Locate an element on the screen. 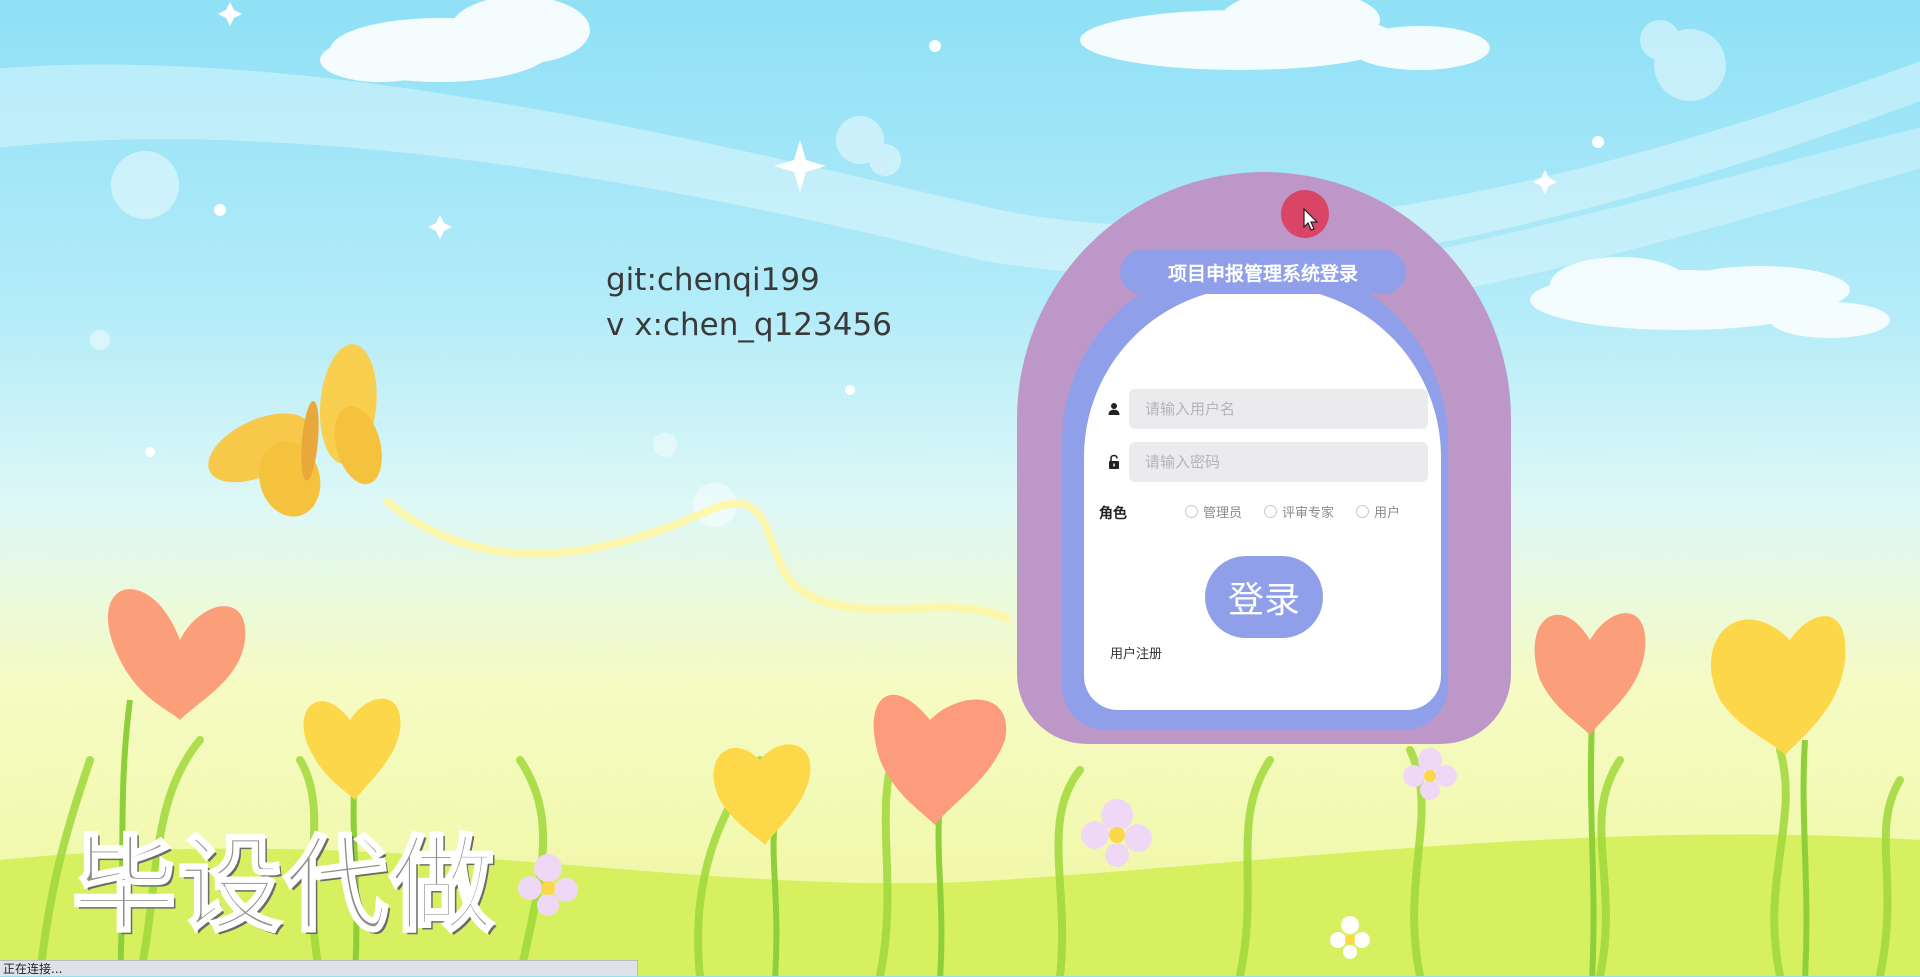  role-option-user: 用户 is located at coordinates (1378, 511).